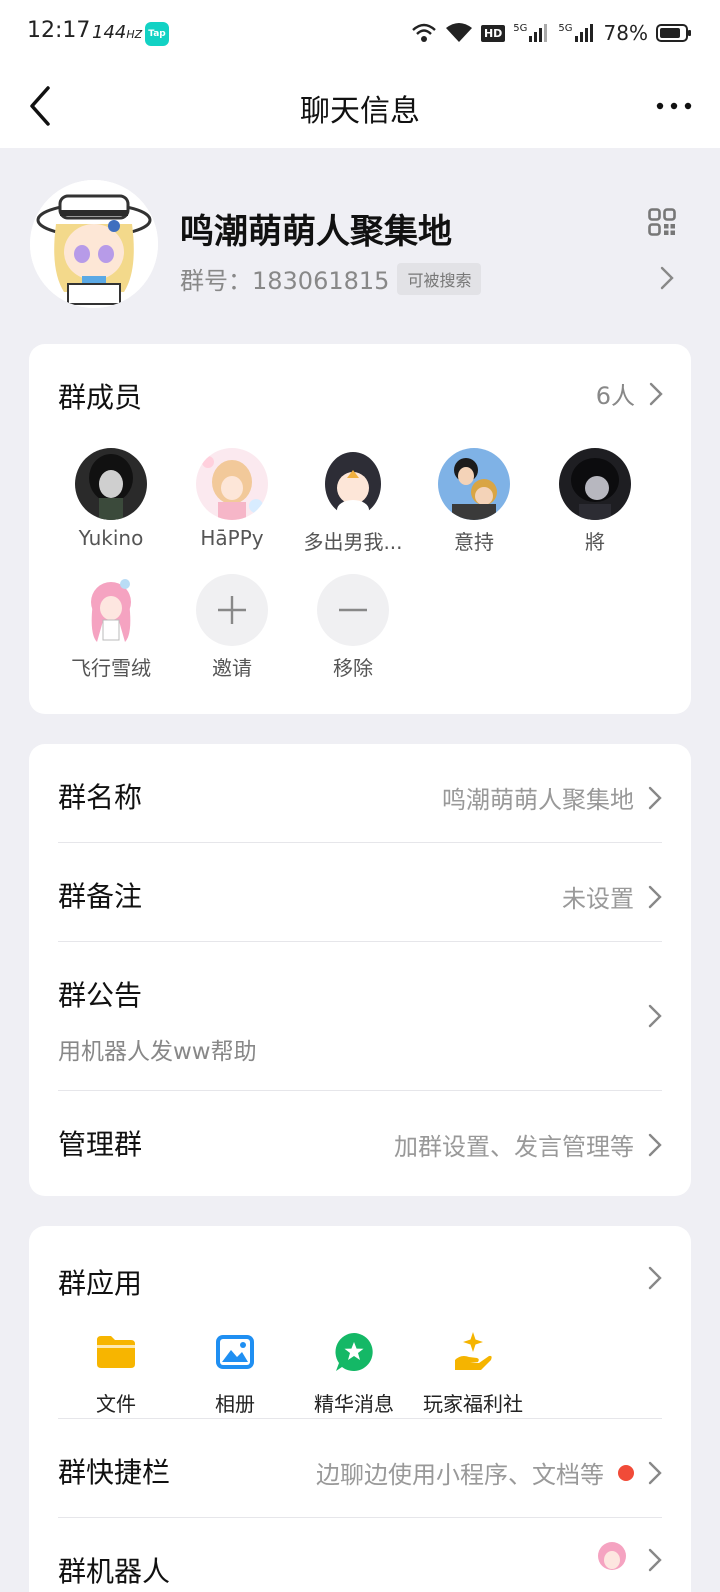 The height and width of the screenshot is (1592, 720). I want to click on remove-label: 移除, so click(353, 668).